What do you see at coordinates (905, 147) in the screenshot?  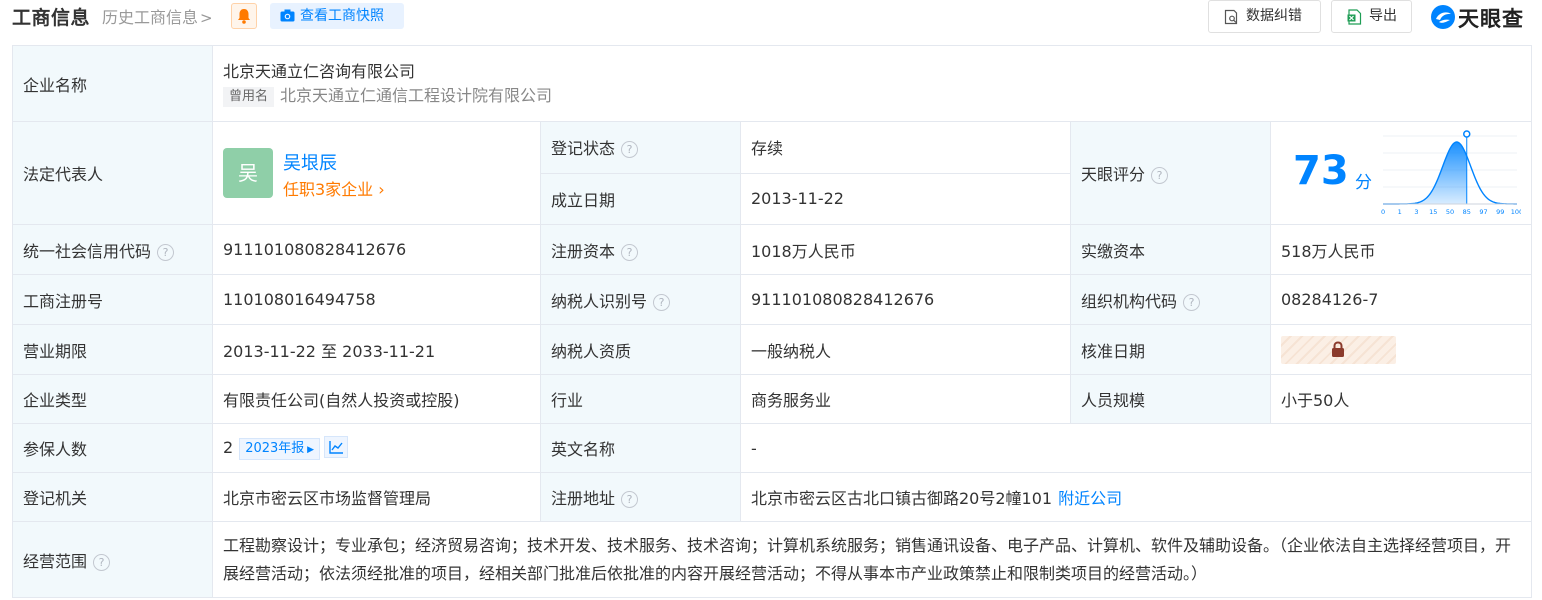 I see `status-value: 存续` at bounding box center [905, 147].